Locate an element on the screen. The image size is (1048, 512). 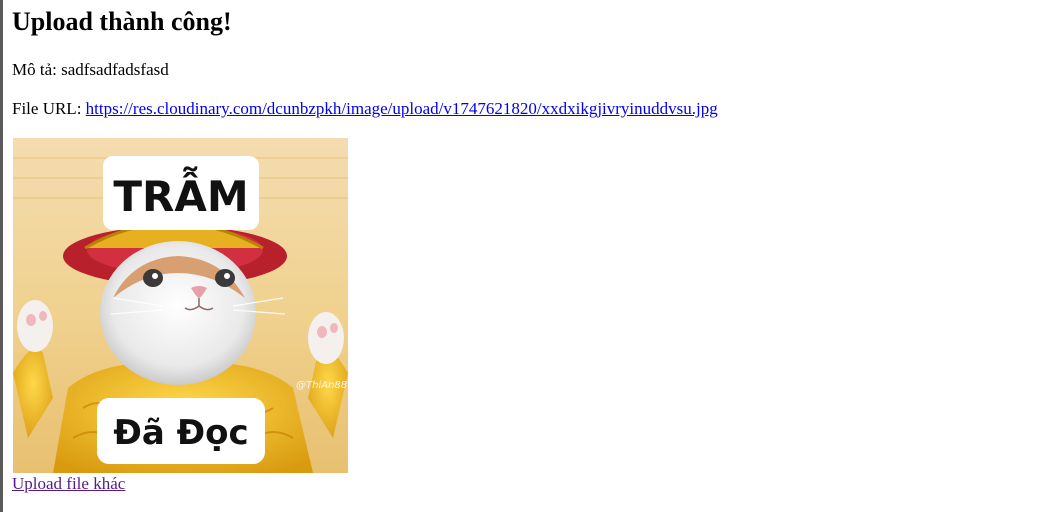
window-left-edge is located at coordinates (1, 256).